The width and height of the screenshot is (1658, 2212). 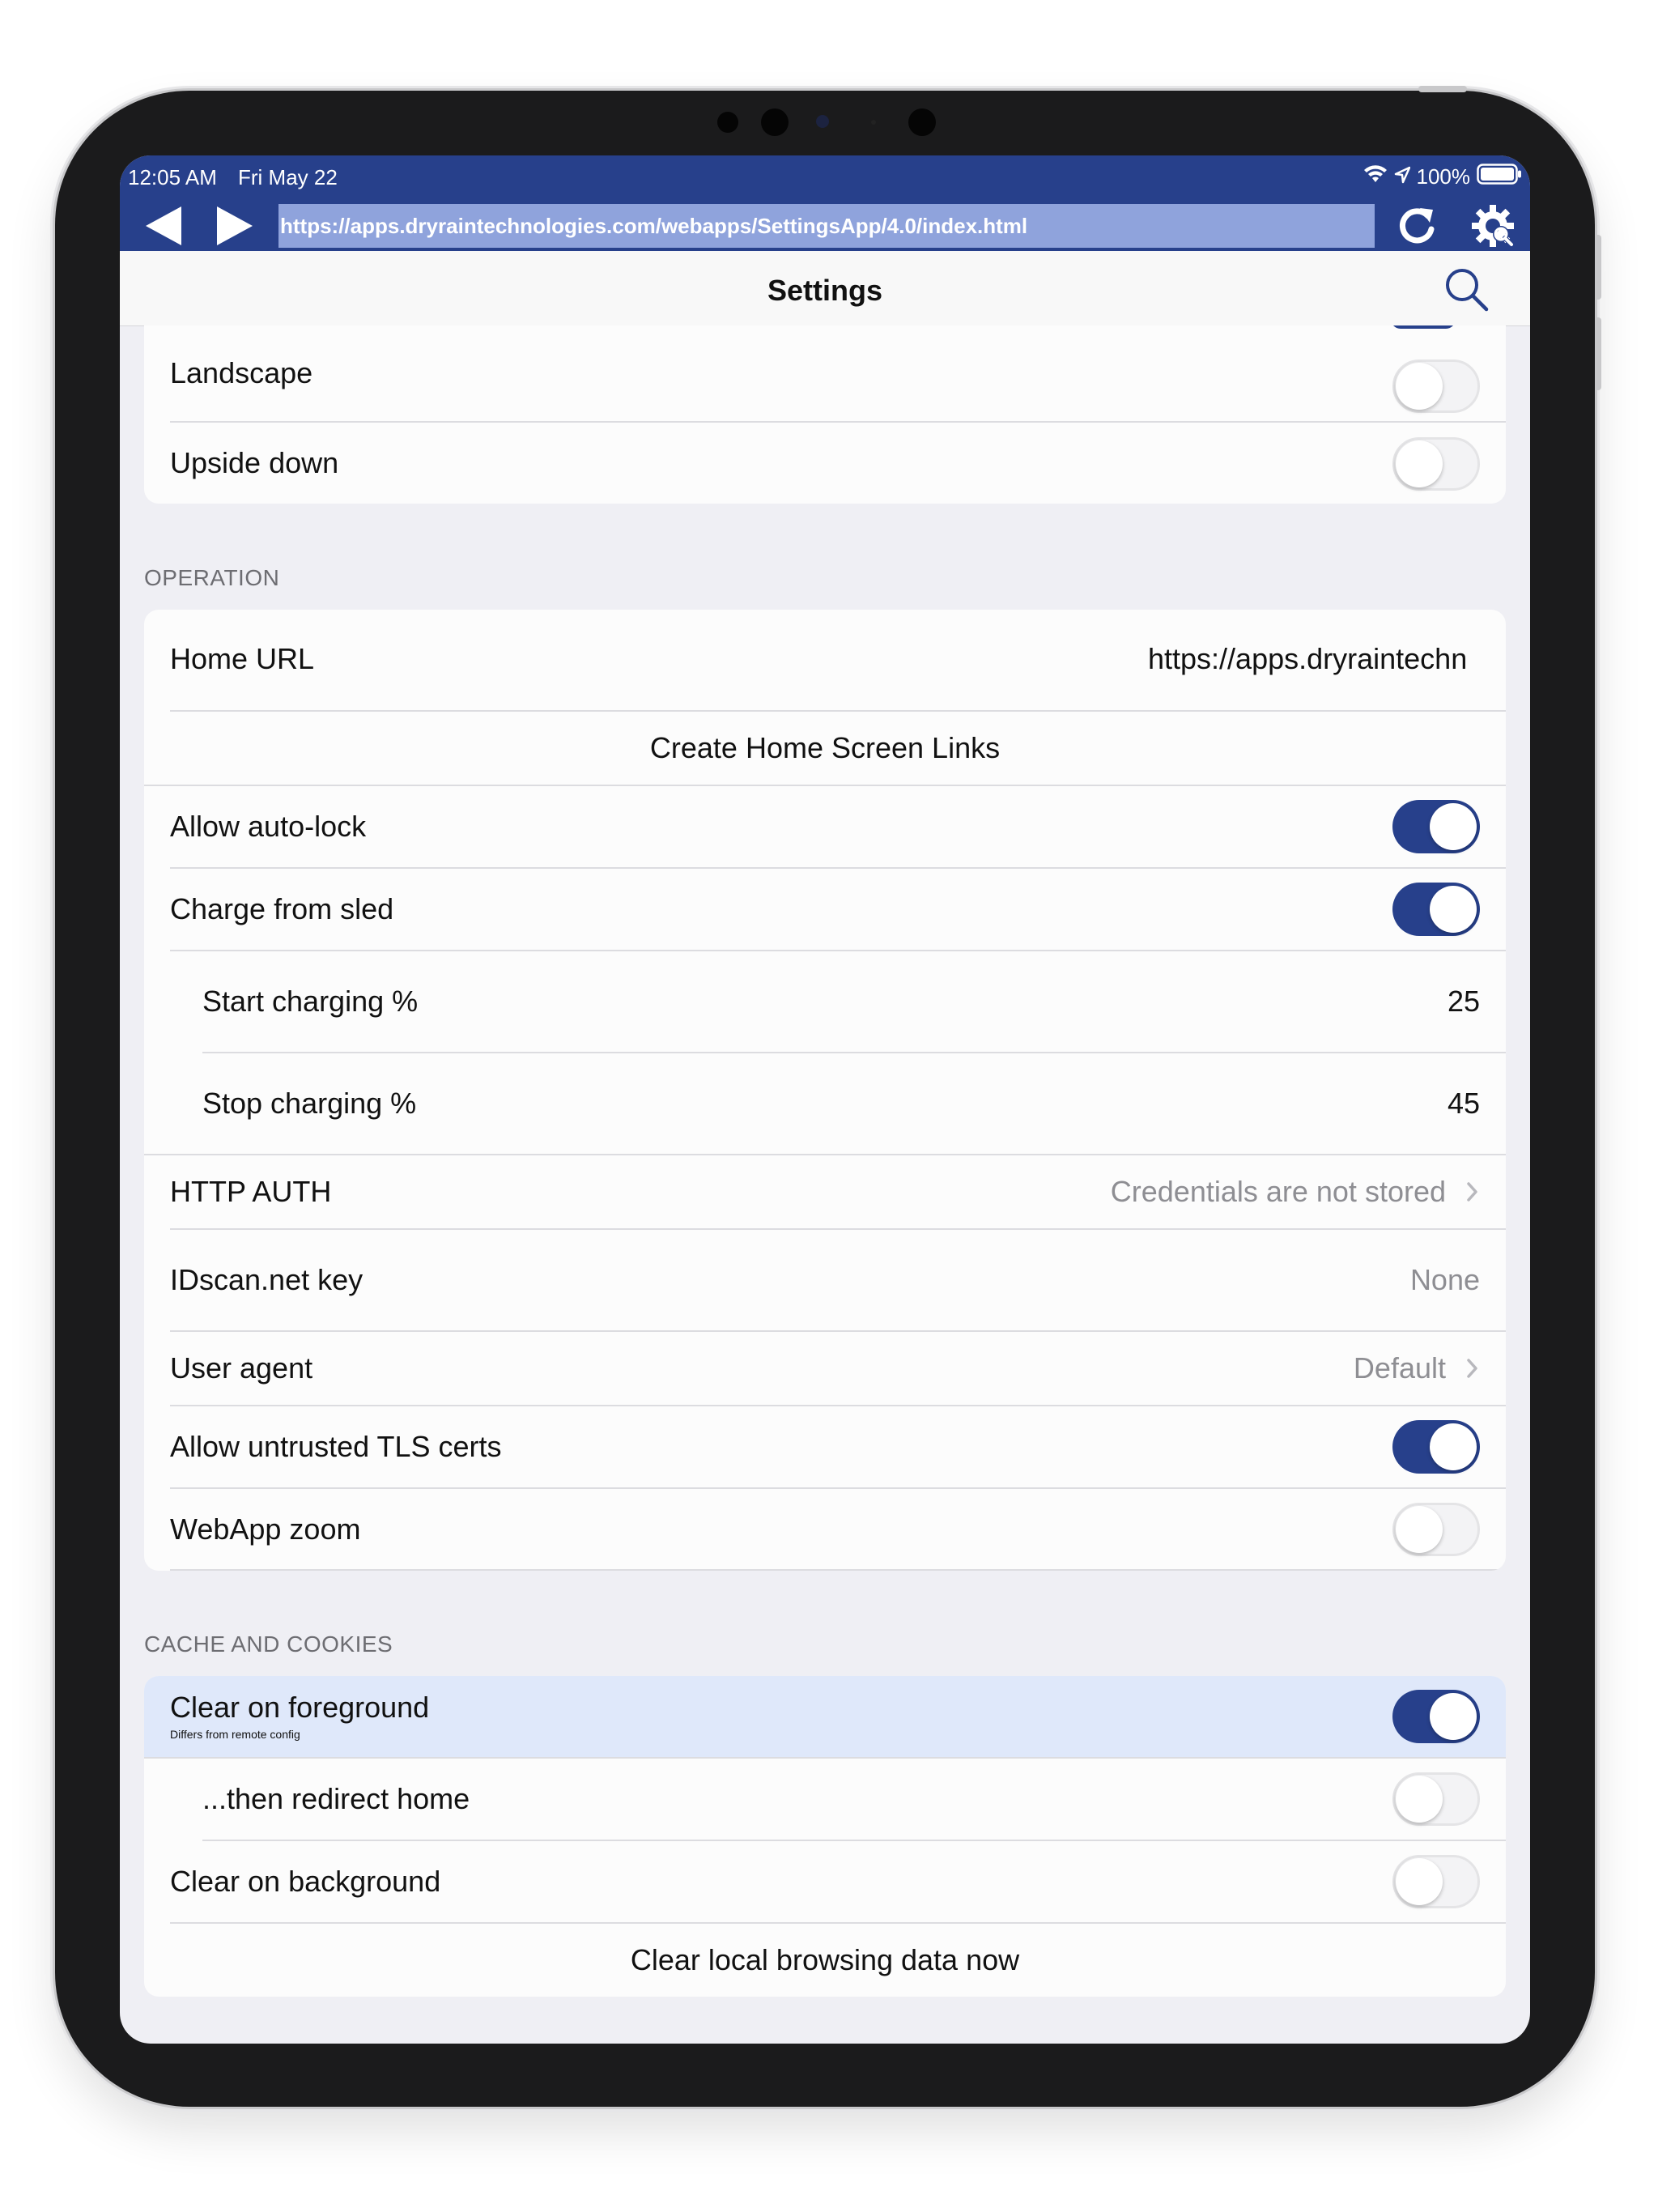 What do you see at coordinates (1443, 177) in the screenshot?
I see `battery-percent: 100%` at bounding box center [1443, 177].